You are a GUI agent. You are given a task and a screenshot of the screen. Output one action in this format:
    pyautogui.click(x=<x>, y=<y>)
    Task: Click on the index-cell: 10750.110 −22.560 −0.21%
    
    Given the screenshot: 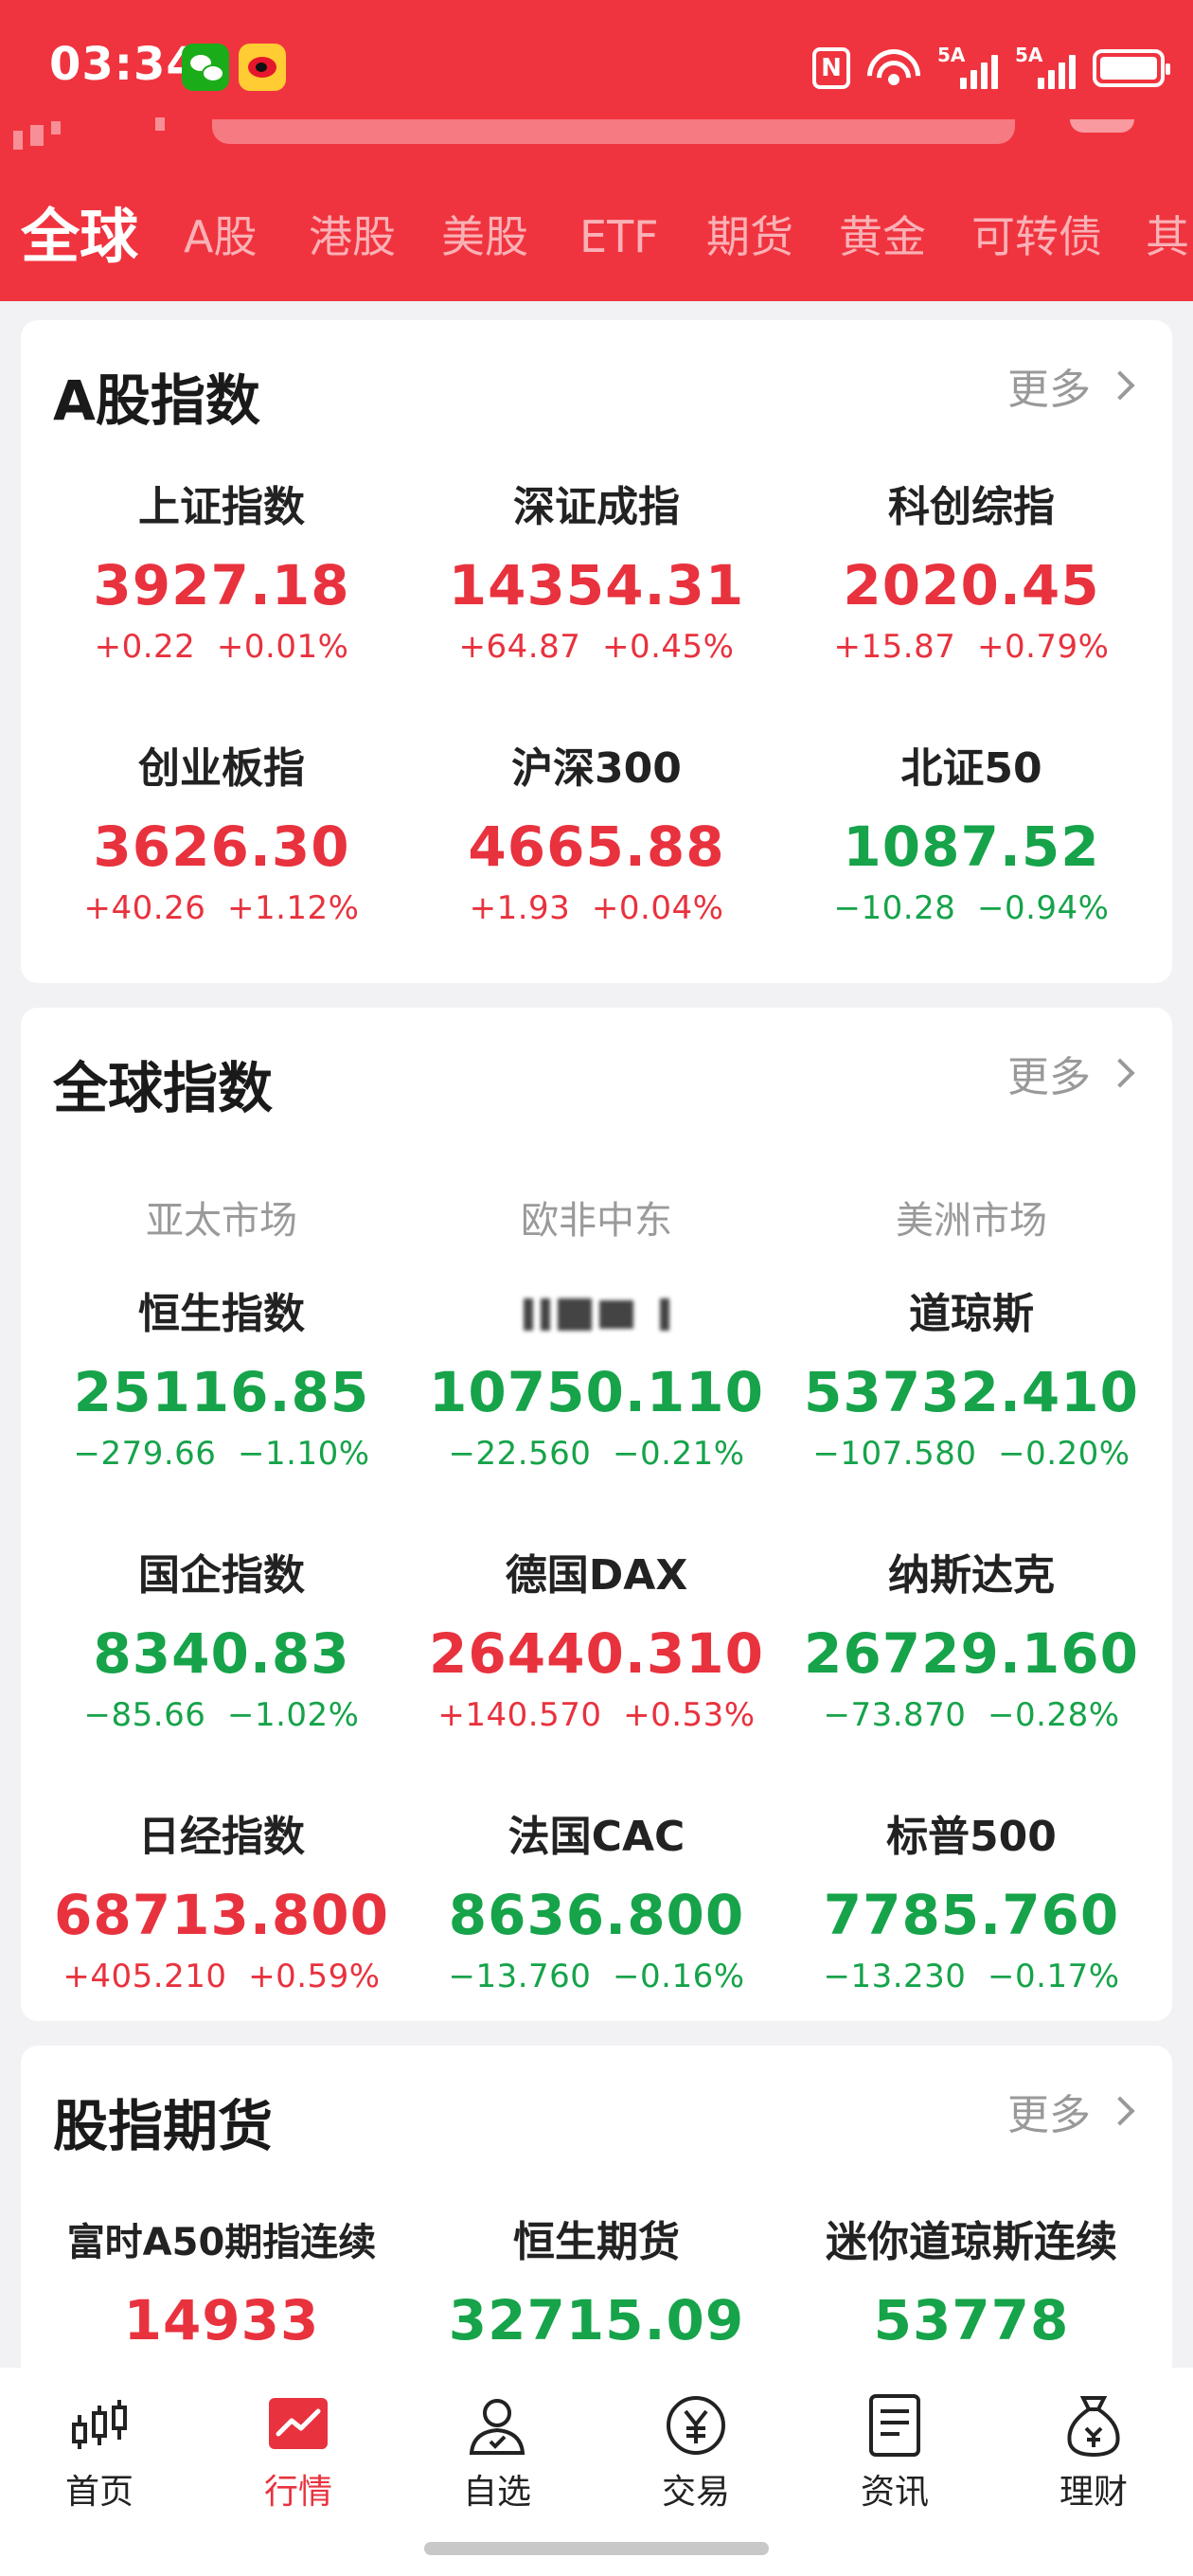 What is the action you would take?
    pyautogui.click(x=596, y=1382)
    